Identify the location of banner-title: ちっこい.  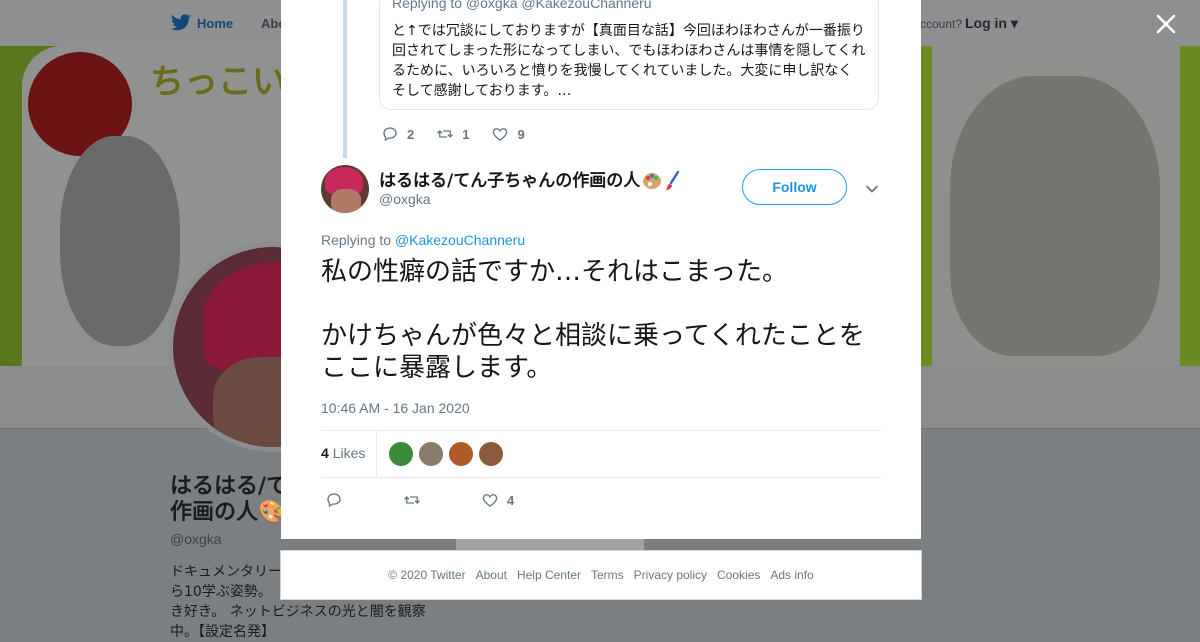
(218, 82).